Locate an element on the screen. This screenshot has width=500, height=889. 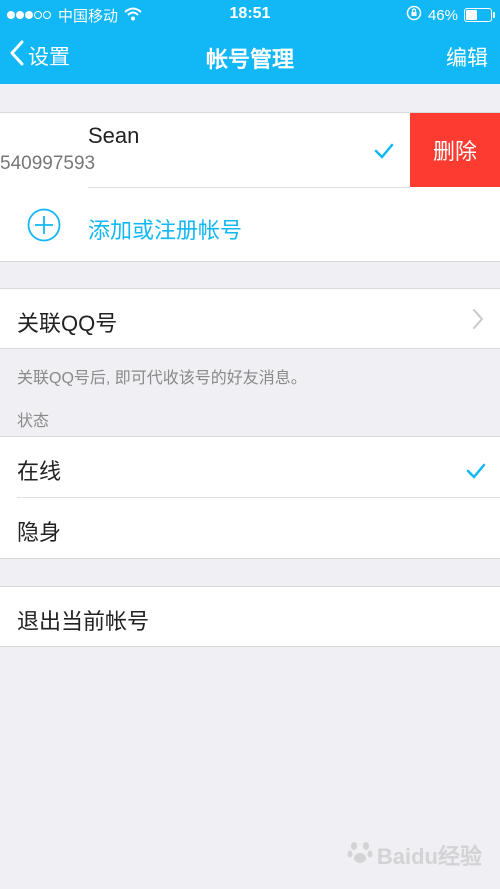
add-circle-icon is located at coordinates (44, 227).